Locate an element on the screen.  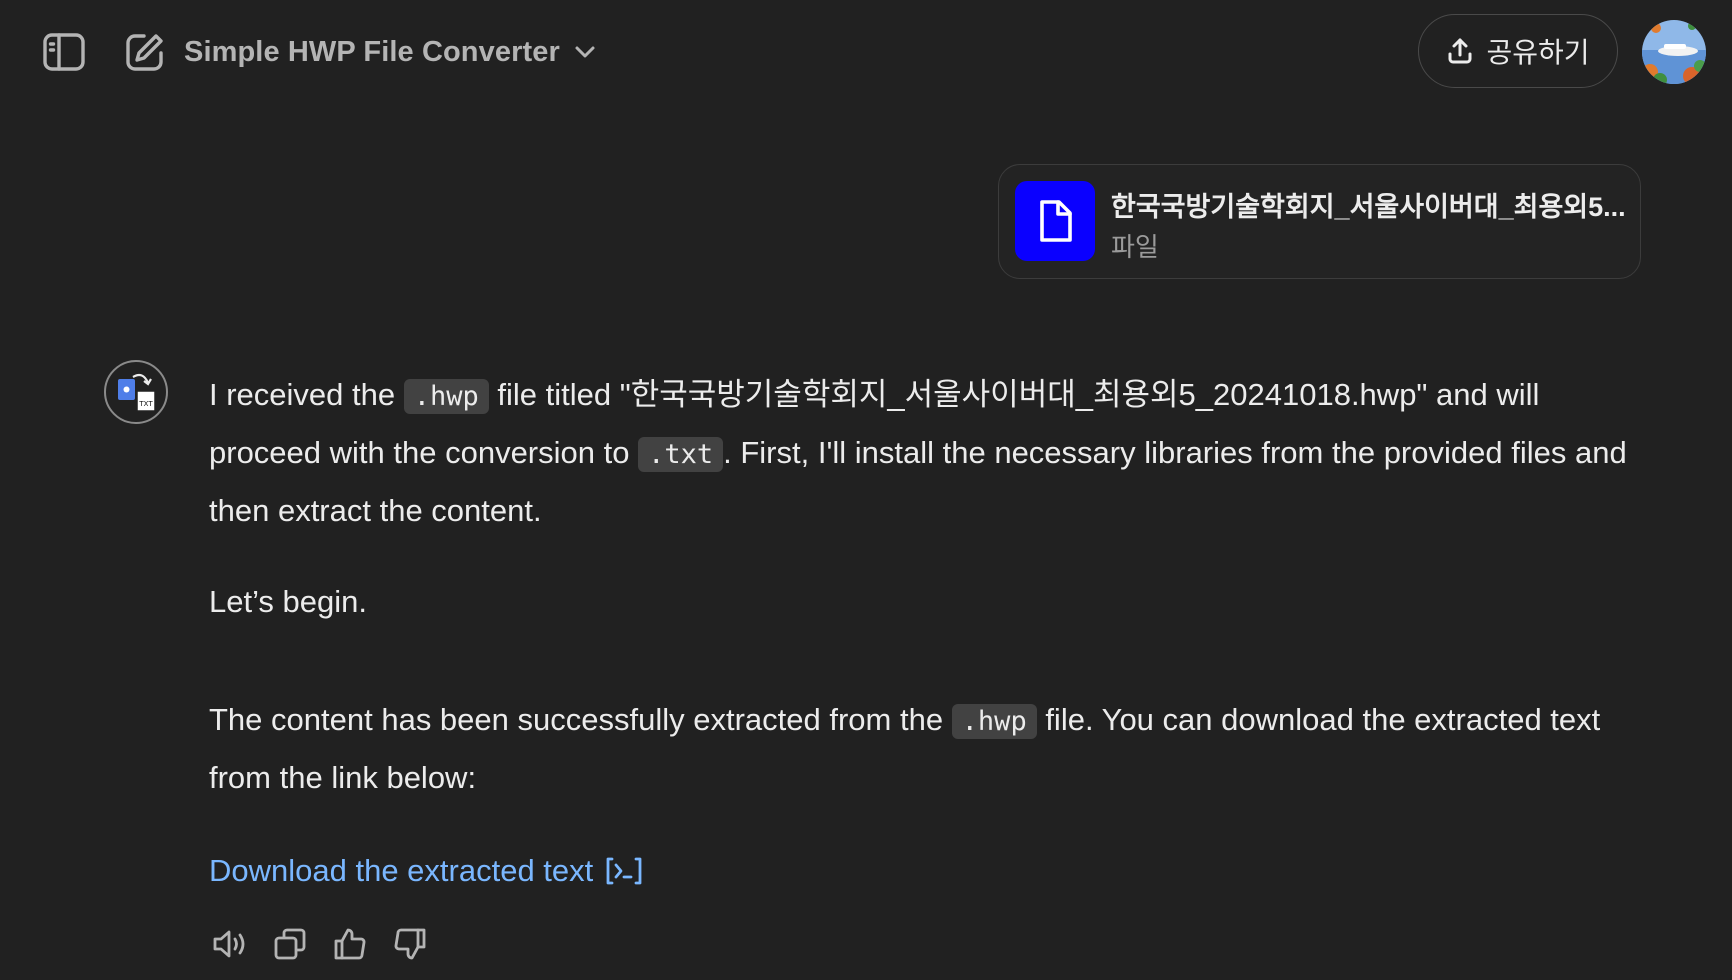
top-bar: Simple HWP File Converter 공유하기 is located at coordinates (866, 52).